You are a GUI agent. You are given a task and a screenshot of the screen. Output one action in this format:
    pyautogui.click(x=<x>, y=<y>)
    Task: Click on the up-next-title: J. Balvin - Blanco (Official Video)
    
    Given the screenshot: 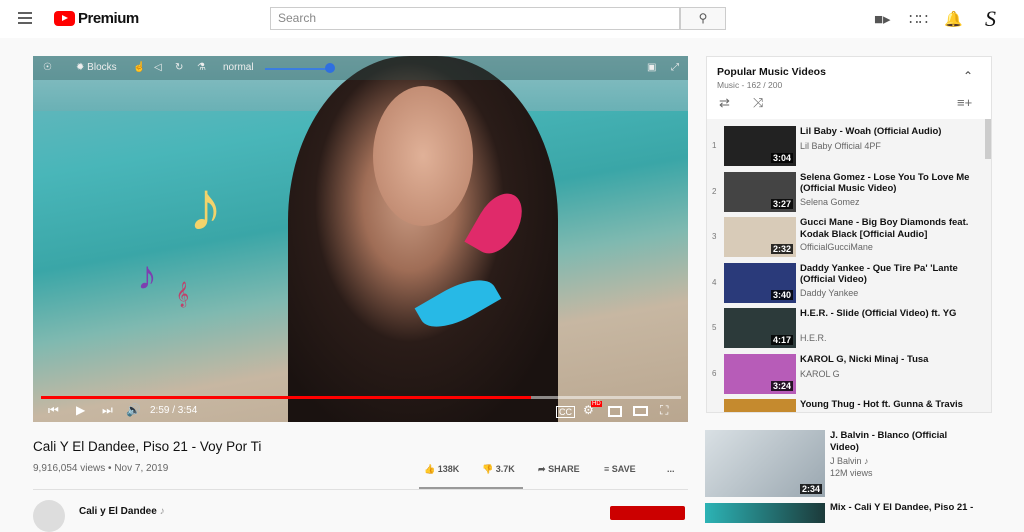 What is the action you would take?
    pyautogui.click(x=900, y=441)
    